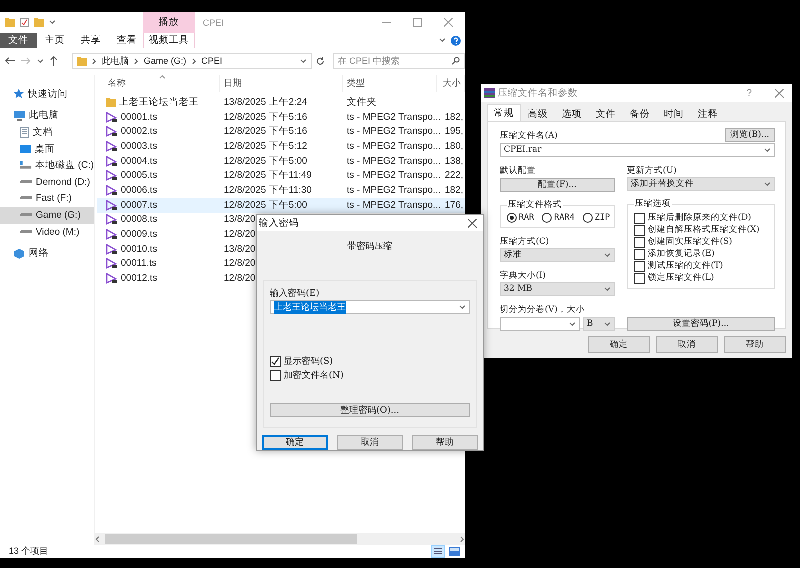 The image size is (800, 568). What do you see at coordinates (139, 234) in the screenshot?
I see `file-name: 00009.ts` at bounding box center [139, 234].